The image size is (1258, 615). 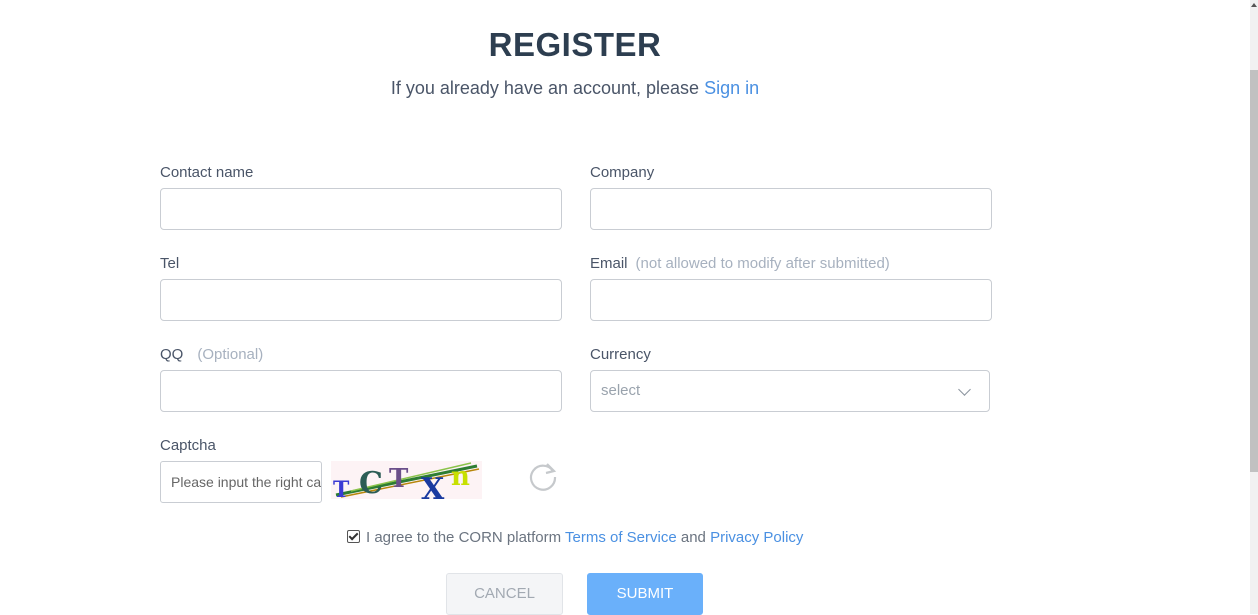 What do you see at coordinates (361, 300) in the screenshot?
I see `tel-input` at bounding box center [361, 300].